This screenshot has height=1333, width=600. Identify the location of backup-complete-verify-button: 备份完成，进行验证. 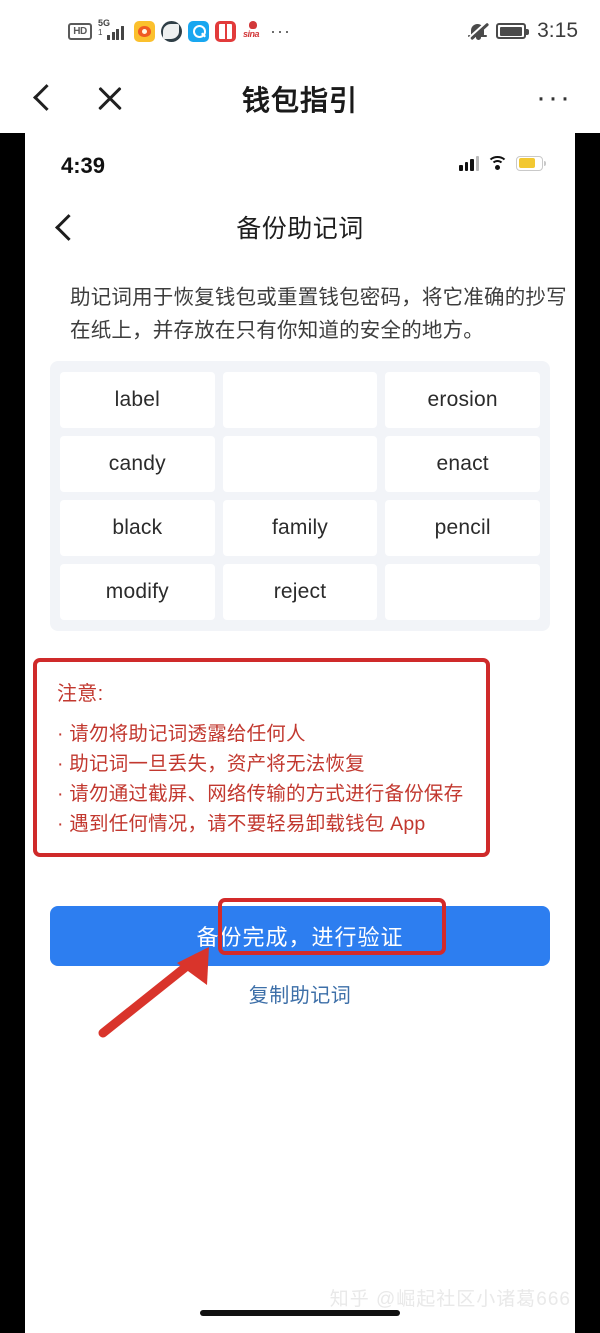
(300, 936).